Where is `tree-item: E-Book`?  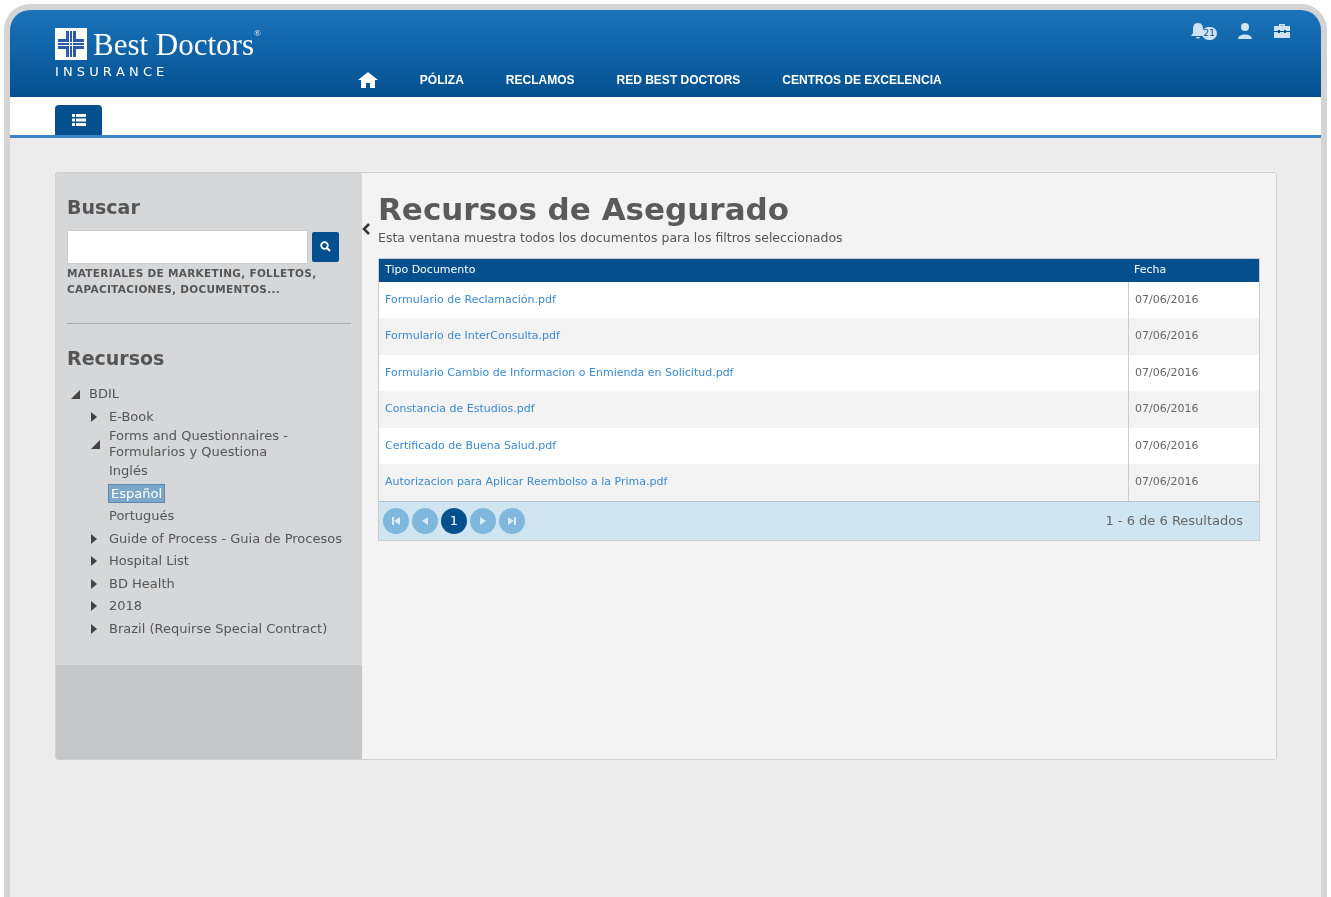 tree-item: E-Book is located at coordinates (131, 416).